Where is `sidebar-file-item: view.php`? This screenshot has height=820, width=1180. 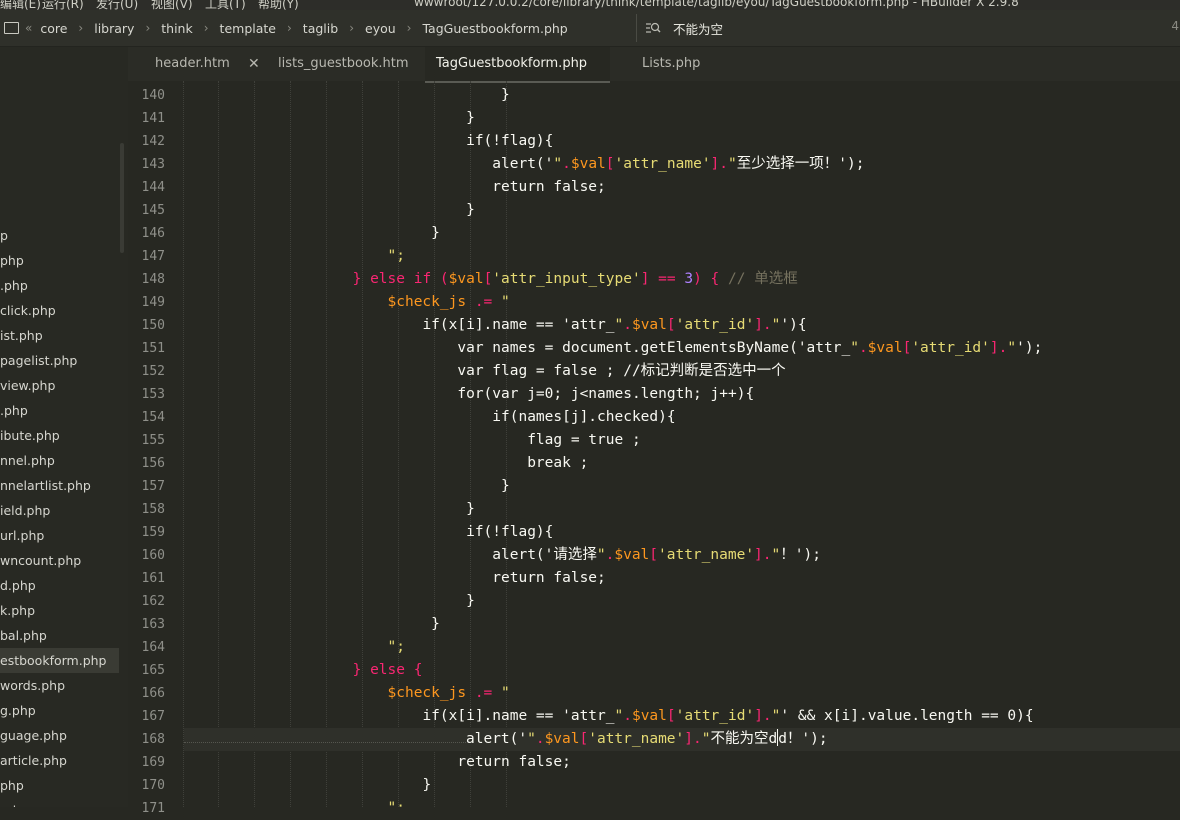 sidebar-file-item: view.php is located at coordinates (59, 385).